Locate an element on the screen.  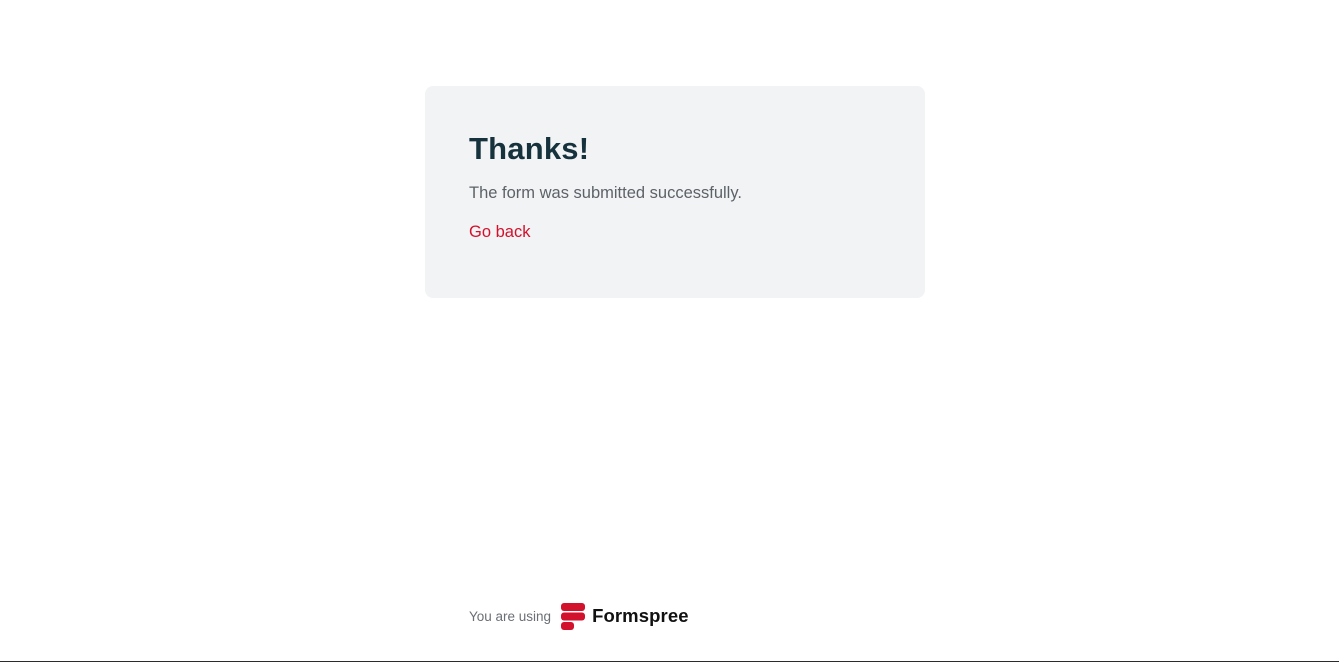
page-title: Thanks! is located at coordinates (529, 148).